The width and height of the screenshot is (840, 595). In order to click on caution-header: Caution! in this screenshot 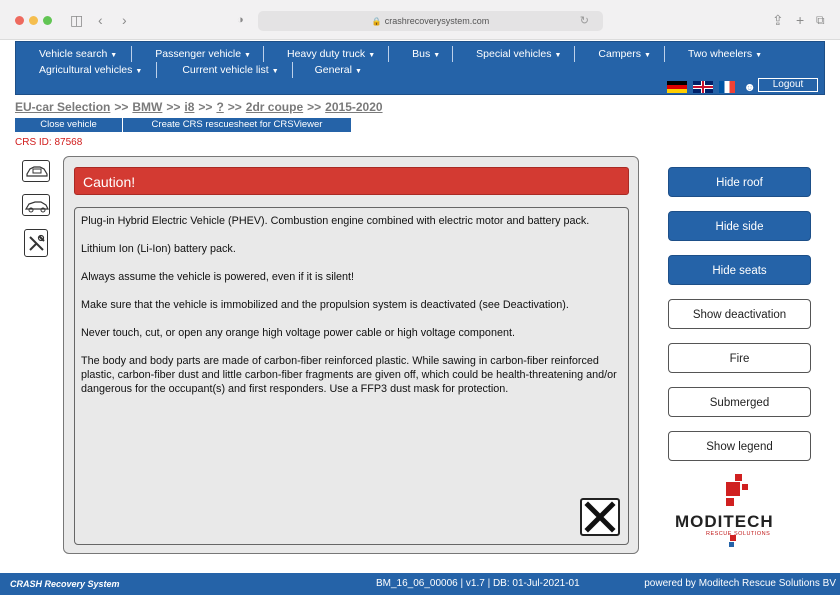, I will do `click(351, 181)`.